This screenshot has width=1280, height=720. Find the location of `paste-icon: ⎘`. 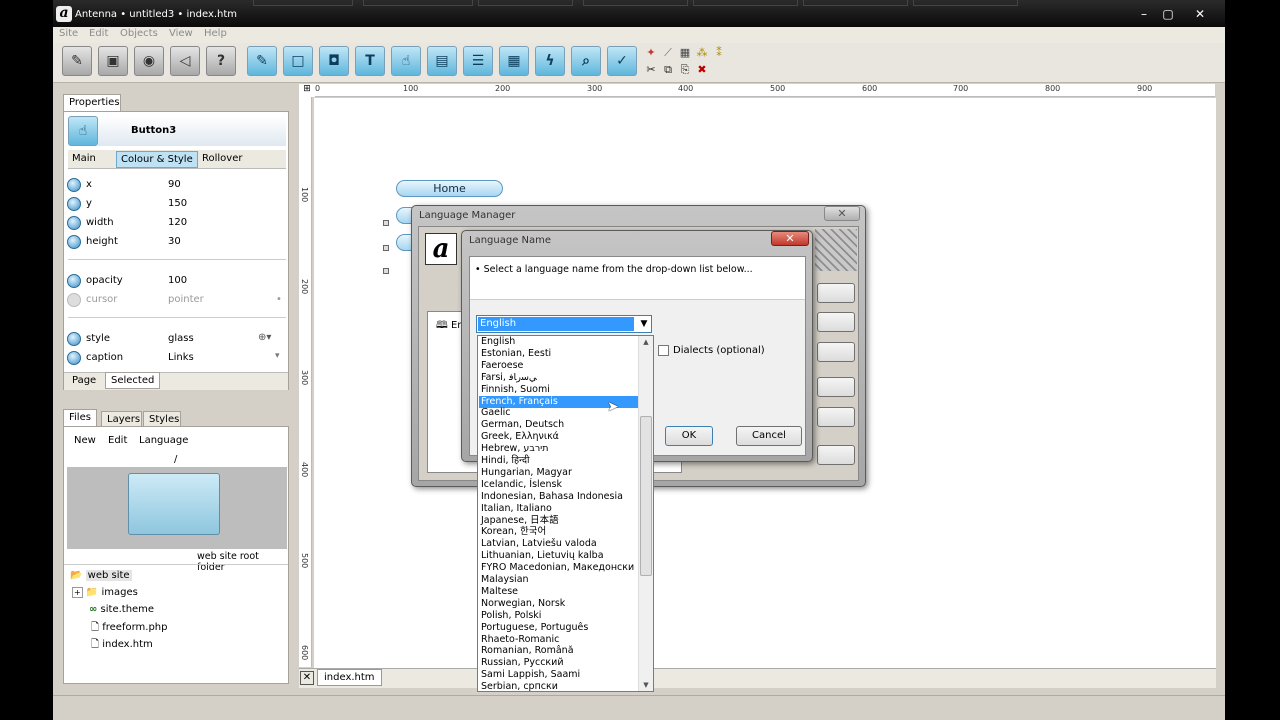

paste-icon: ⎘ is located at coordinates (685, 70).